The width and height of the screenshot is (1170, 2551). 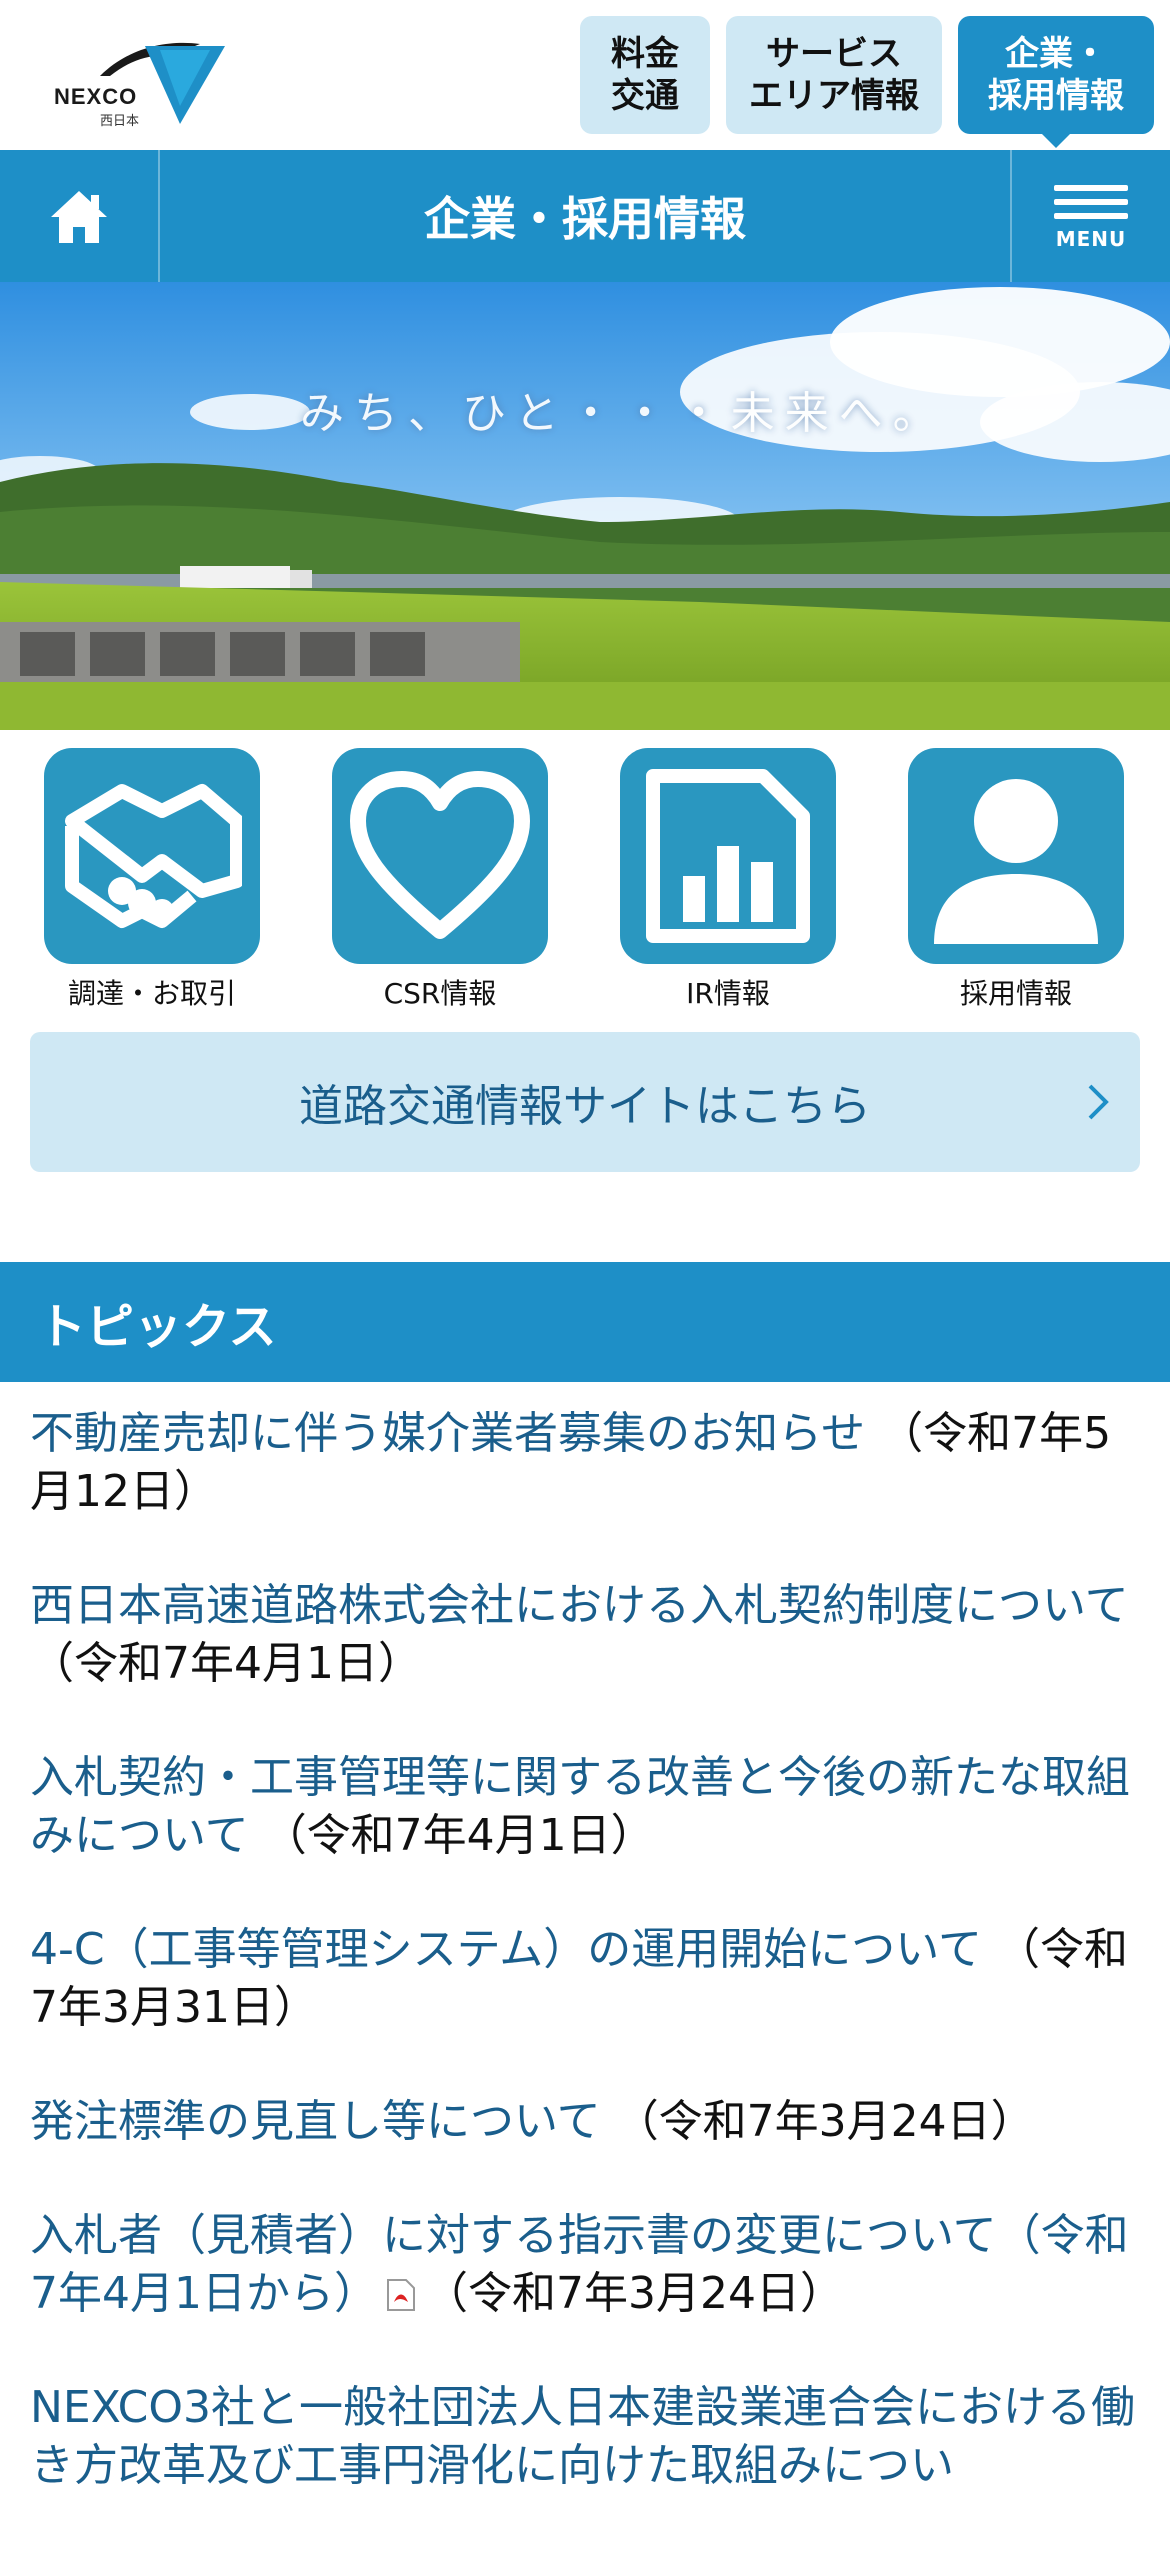 What do you see at coordinates (645, 96) in the screenshot?
I see `fare-traffic-line2: 交通` at bounding box center [645, 96].